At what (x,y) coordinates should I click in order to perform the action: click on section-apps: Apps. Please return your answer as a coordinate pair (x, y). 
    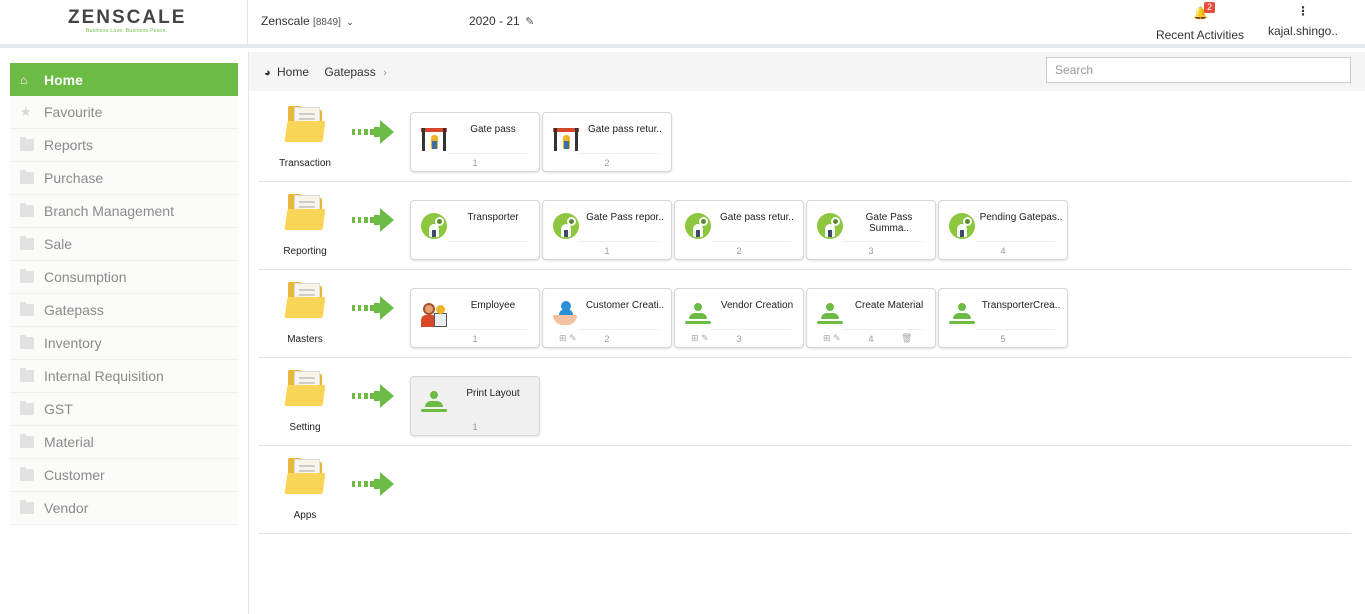
    Looking at the image, I should click on (804, 490).